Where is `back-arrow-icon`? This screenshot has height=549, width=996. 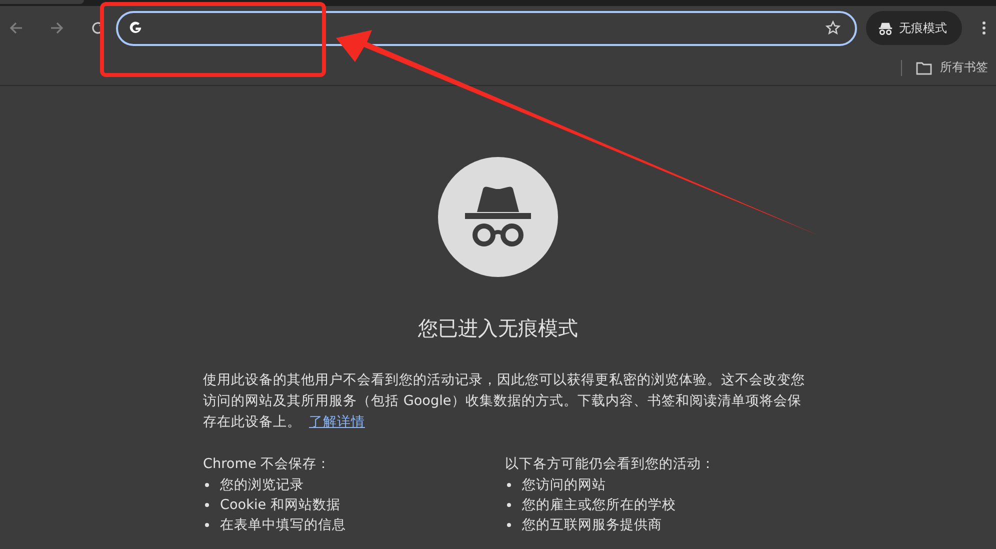
back-arrow-icon is located at coordinates (16, 28).